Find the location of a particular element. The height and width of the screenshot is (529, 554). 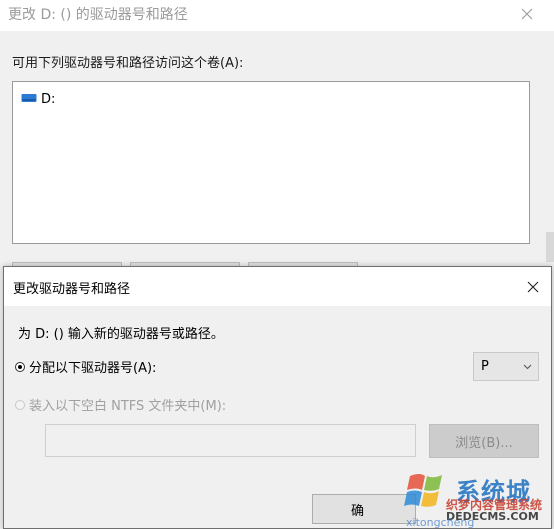

mount-option-label: 装入以下空白 NTFS 文件夹中(M): is located at coordinates (128, 406).